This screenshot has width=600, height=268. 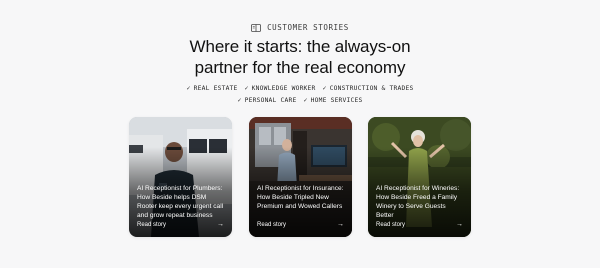 I want to click on page-title-line2: partner for the real economy, so click(x=300, y=67).